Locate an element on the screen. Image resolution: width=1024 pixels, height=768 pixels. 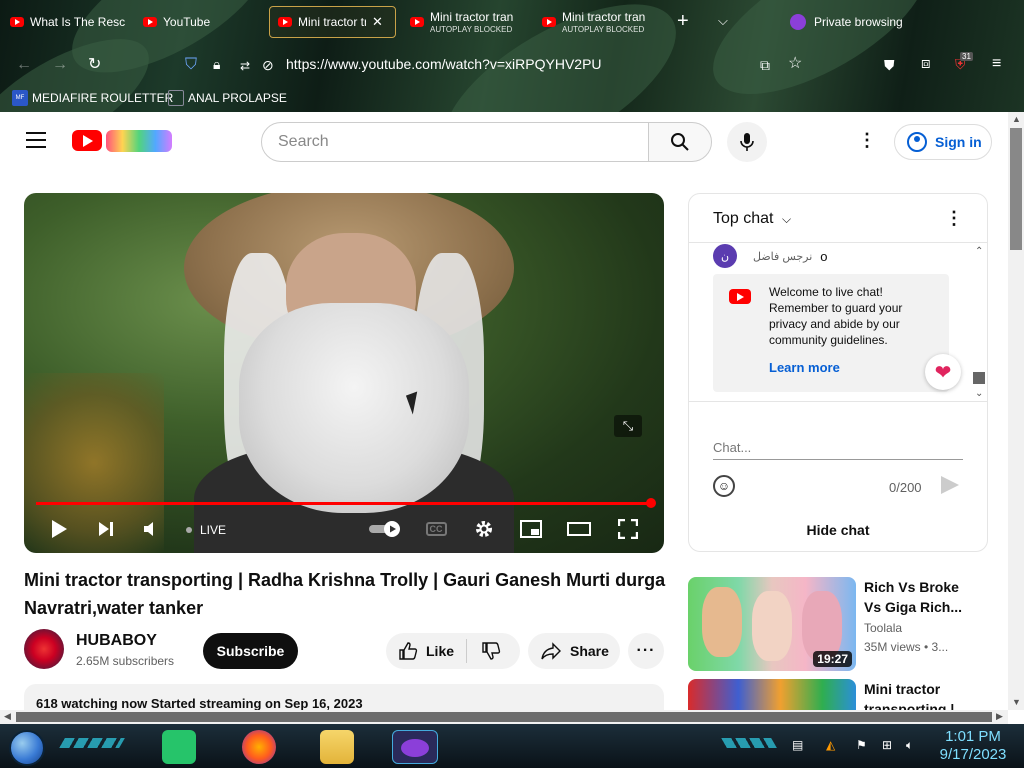
tray-app-icon: ◭ is located at coordinates (830, 745).